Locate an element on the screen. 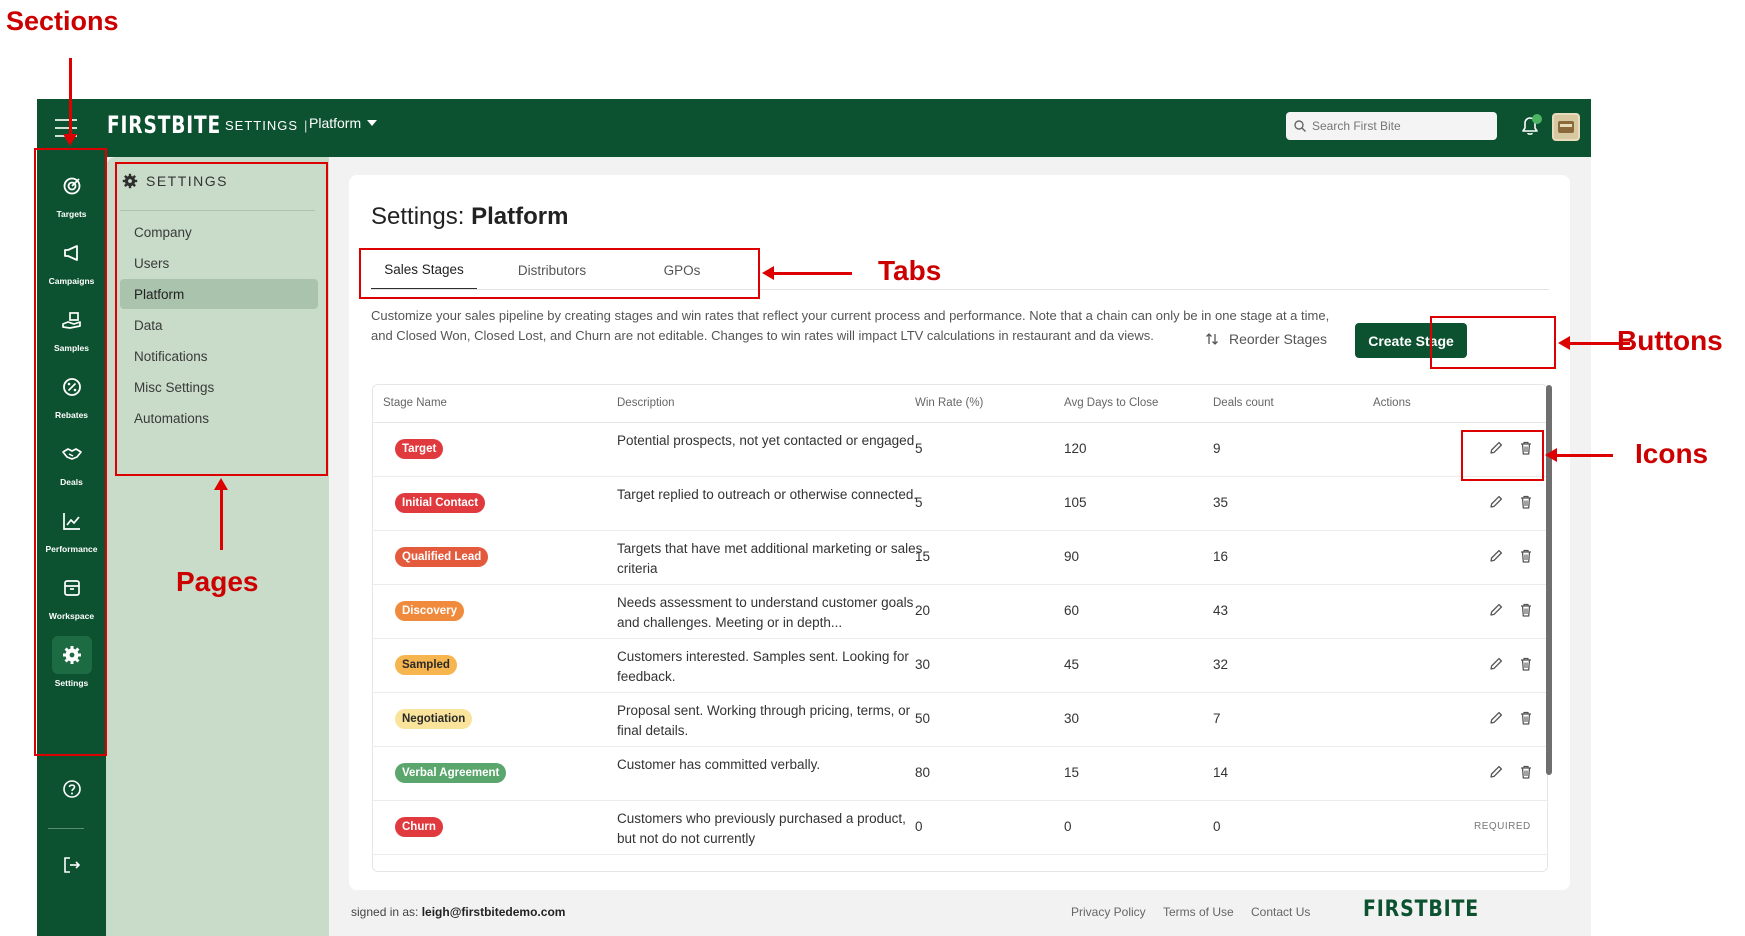 The height and width of the screenshot is (936, 1745). stage-badge: Sampled is located at coordinates (426, 665).